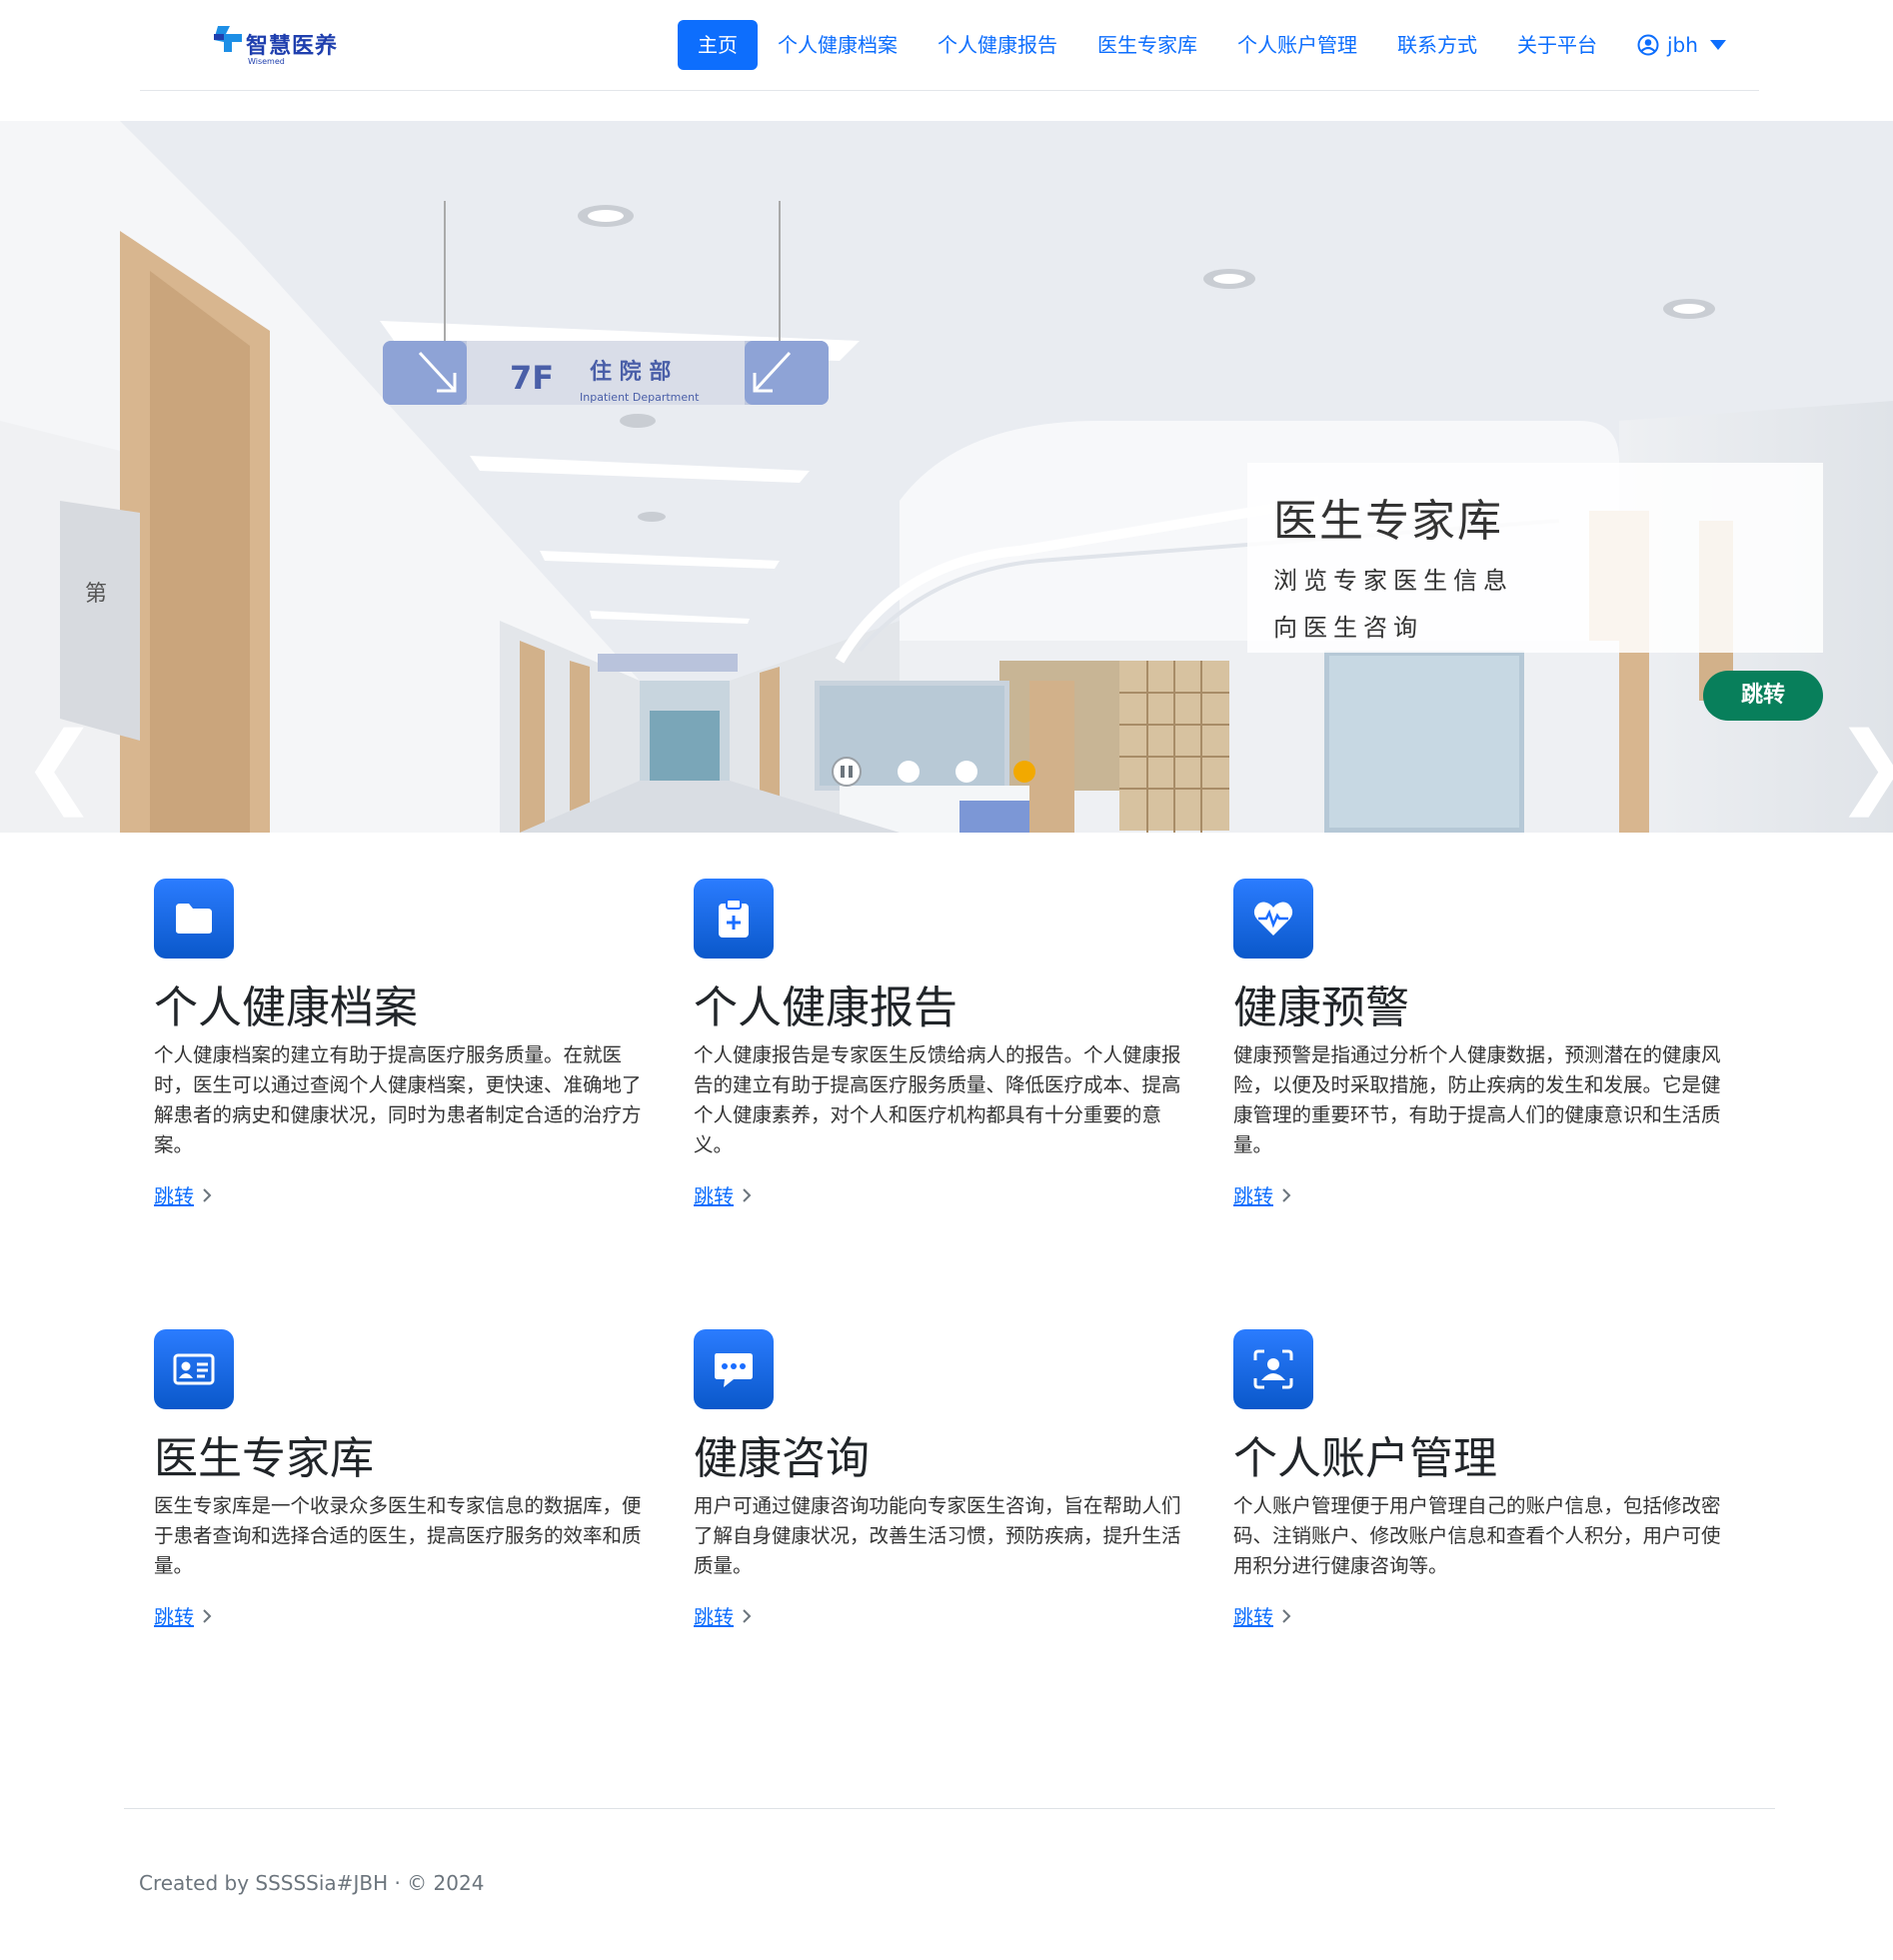 The width and height of the screenshot is (1893, 1960). What do you see at coordinates (96, 594) in the screenshot?
I see `room-sign-text: 第` at bounding box center [96, 594].